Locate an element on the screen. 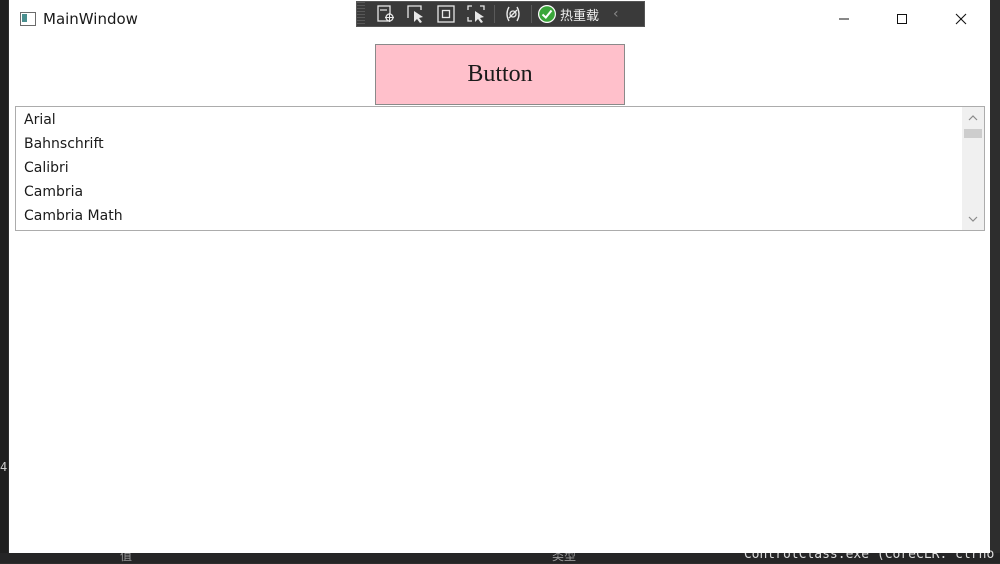 This screenshot has width=1000, height=564. app-icon is located at coordinates (28, 19).